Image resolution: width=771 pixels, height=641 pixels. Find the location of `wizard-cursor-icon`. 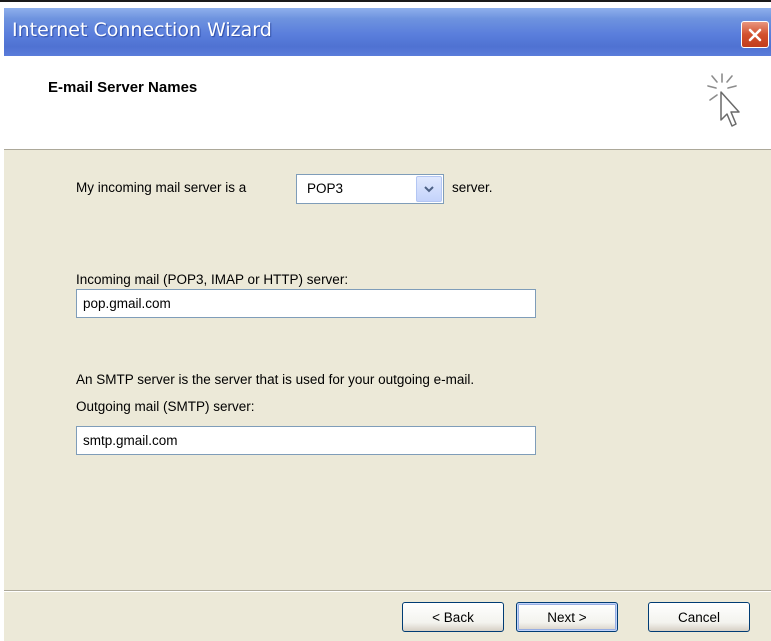

wizard-cursor-icon is located at coordinates (723, 100).